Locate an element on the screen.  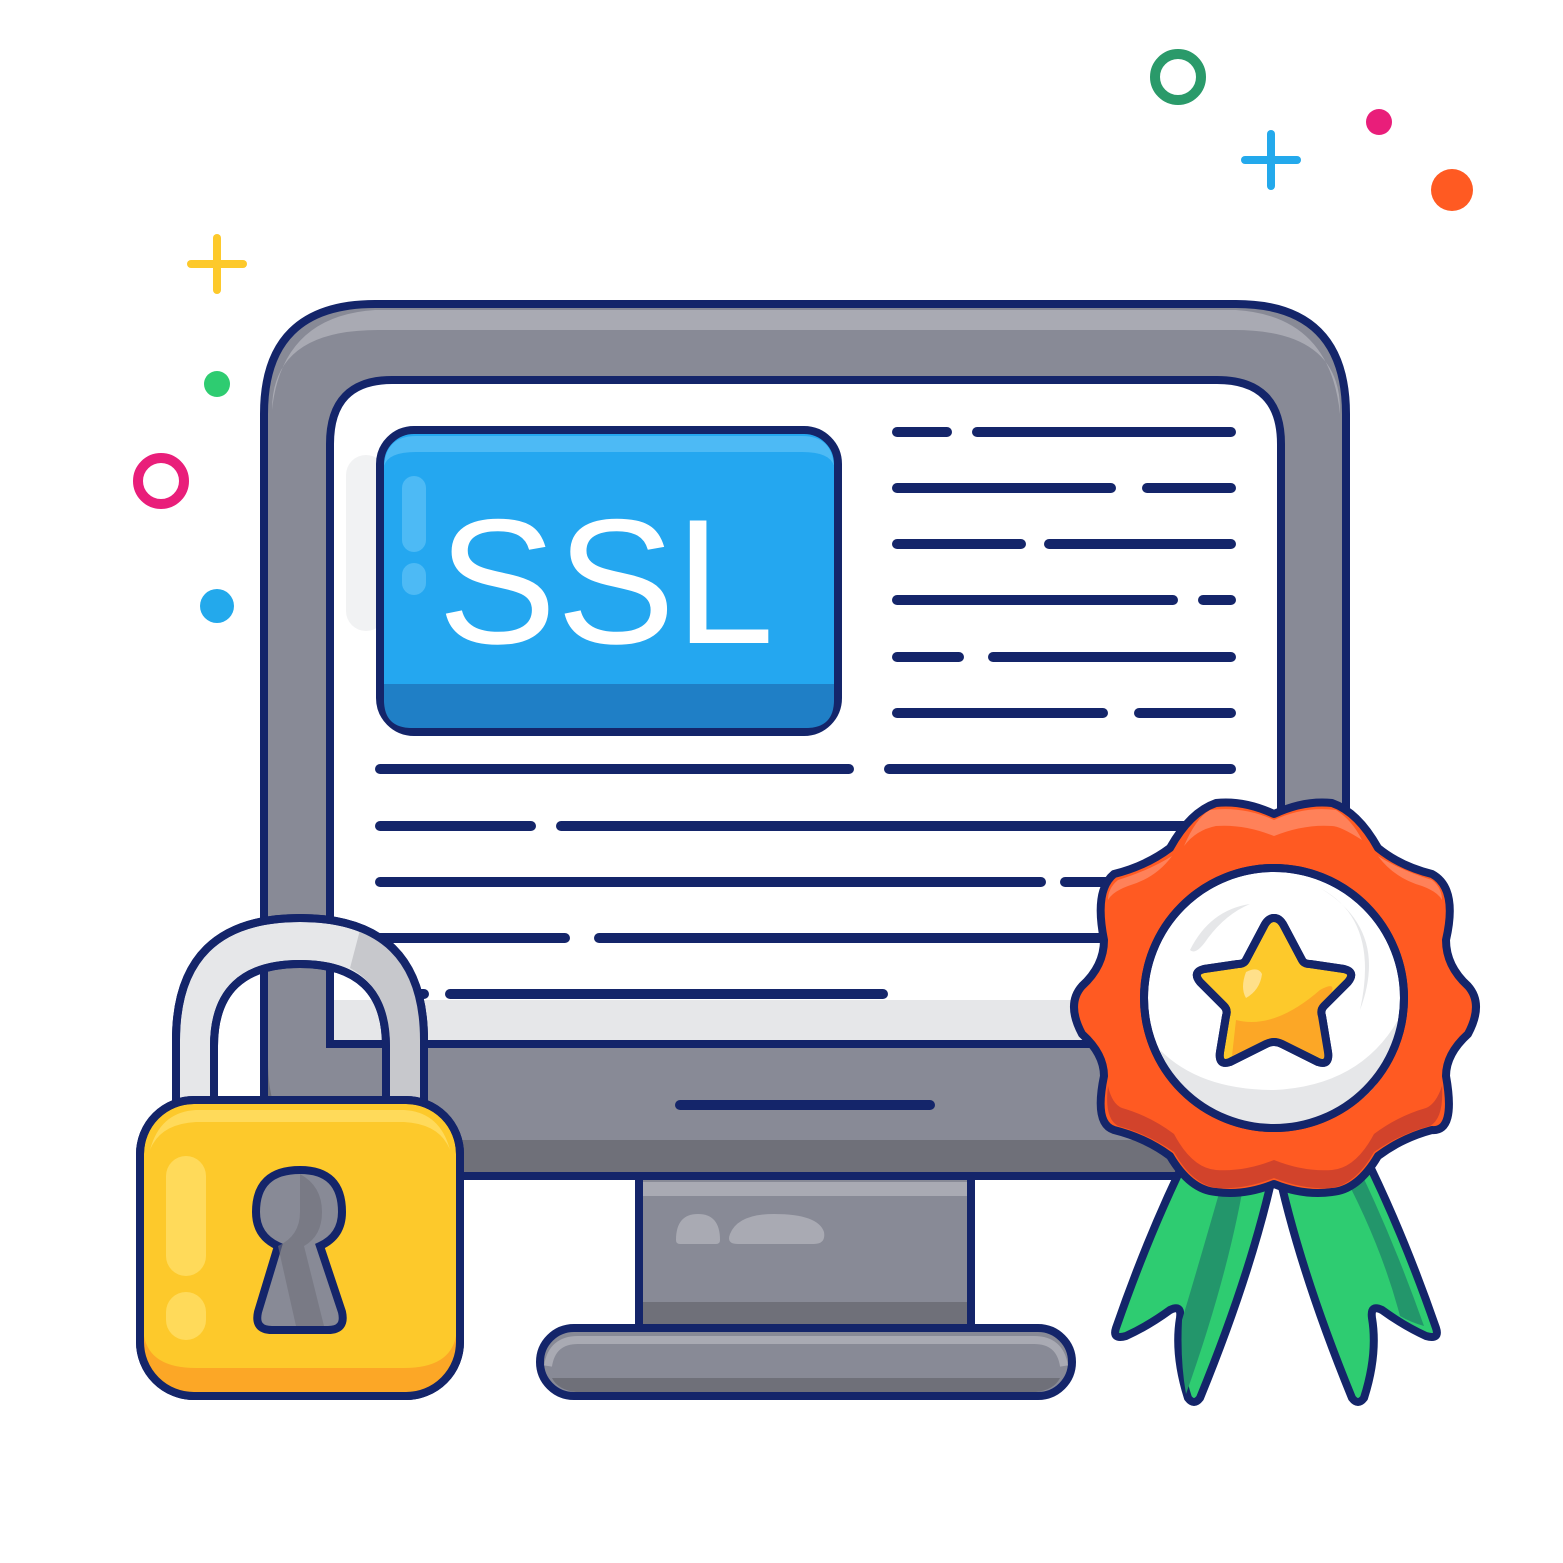
monitor-stand-neck is located at coordinates (805, 1247).